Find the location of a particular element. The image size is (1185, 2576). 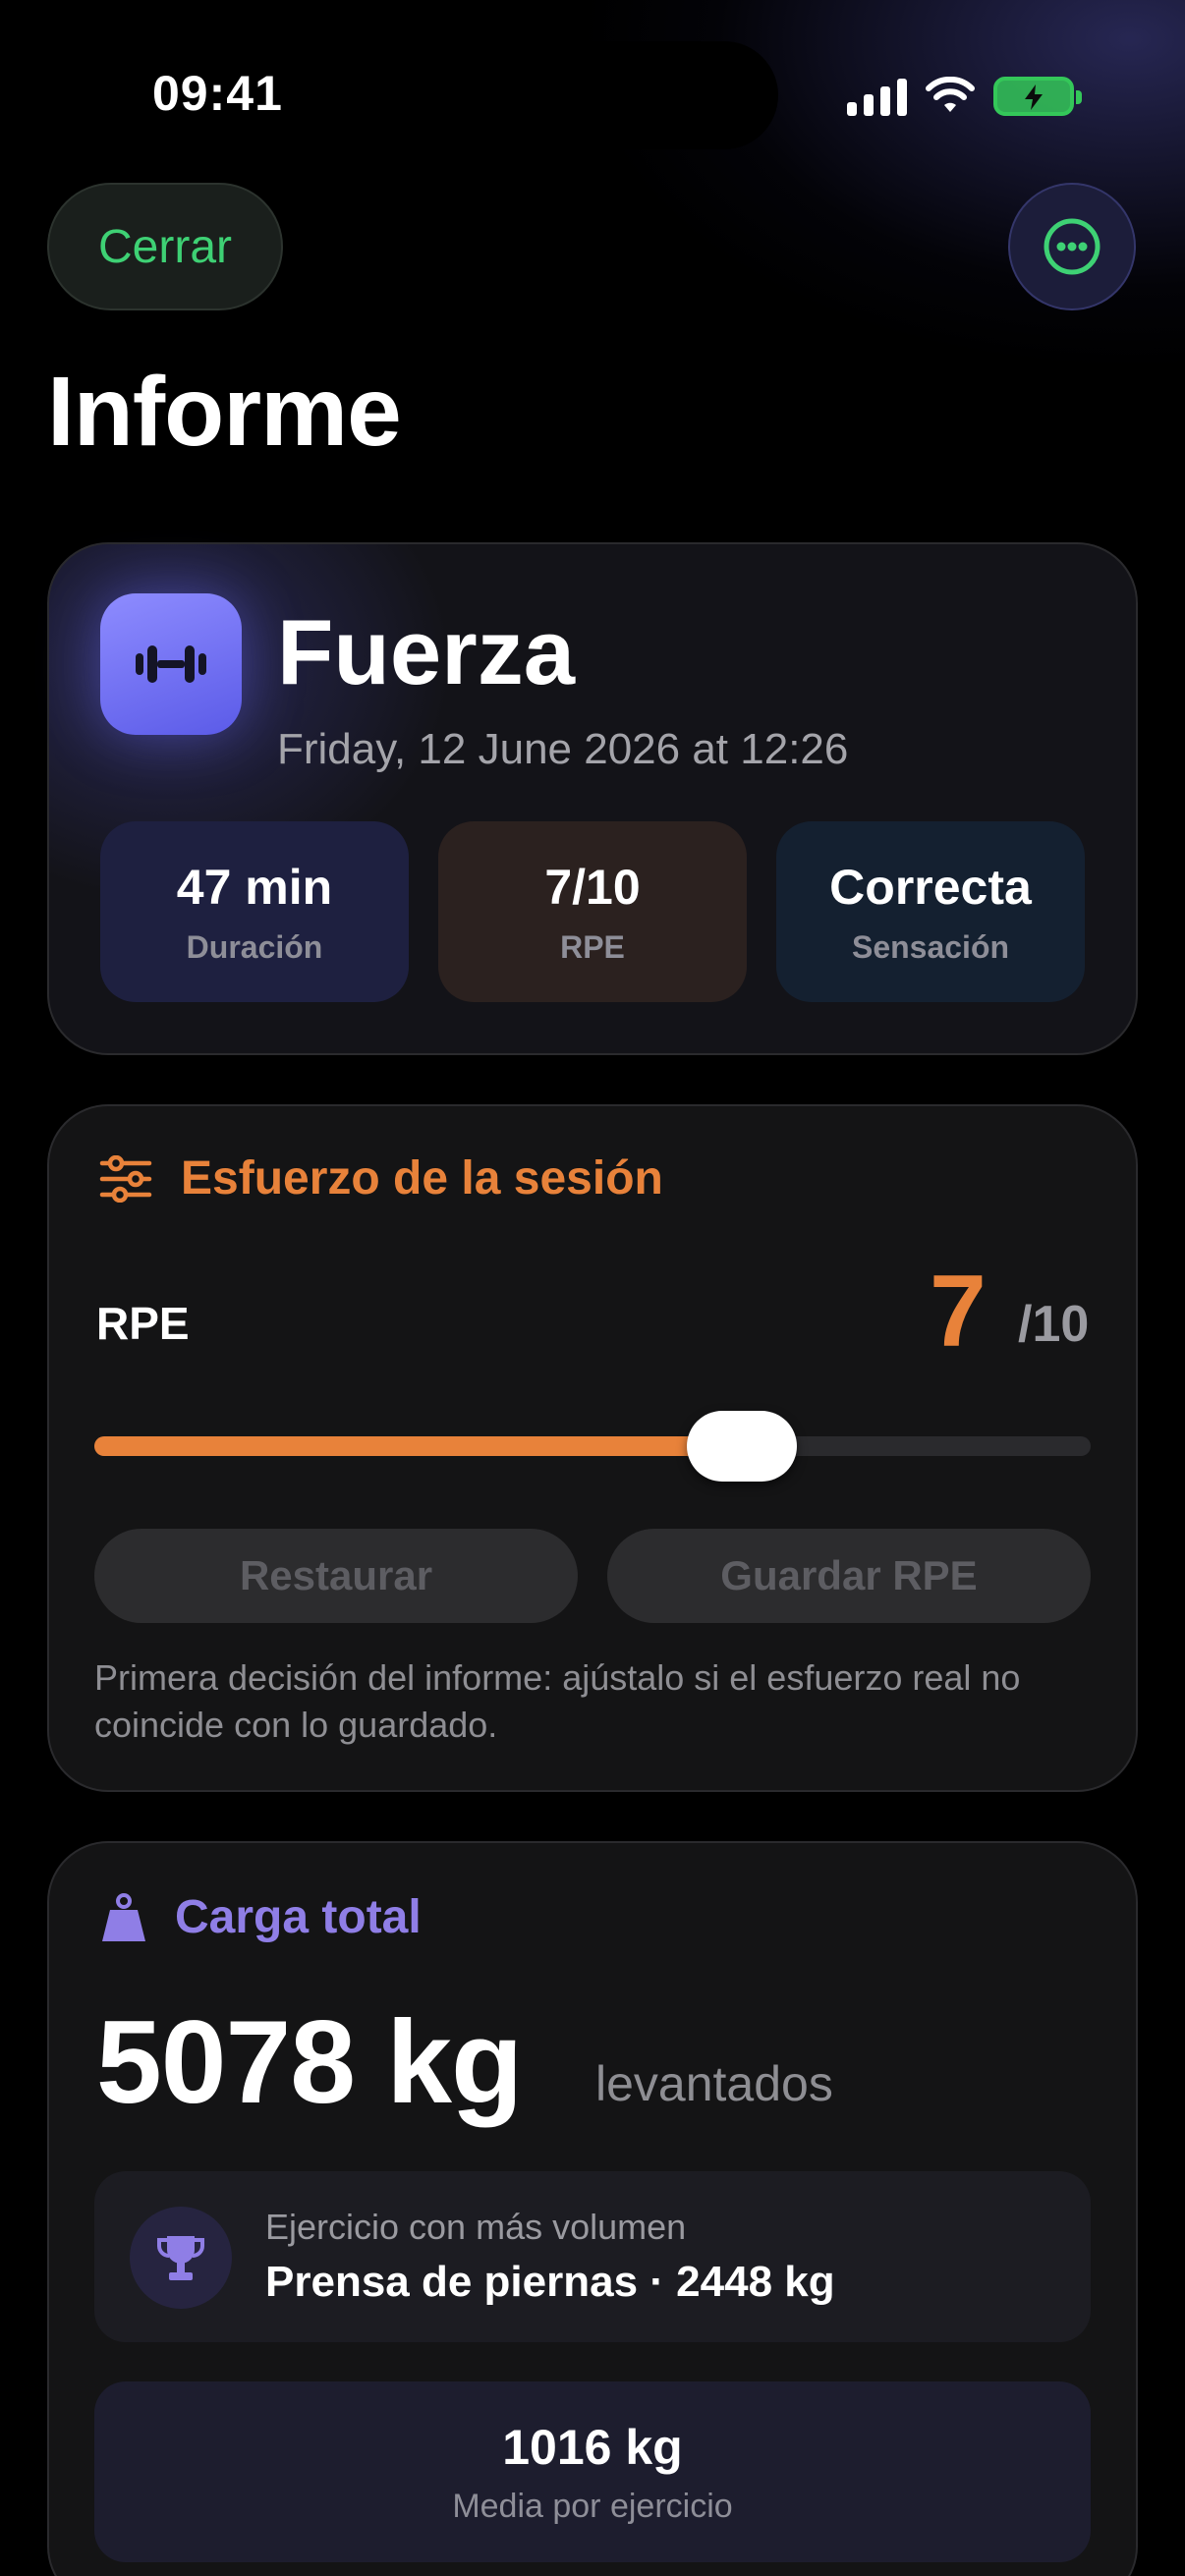

battery-charging-icon is located at coordinates (1038, 96).